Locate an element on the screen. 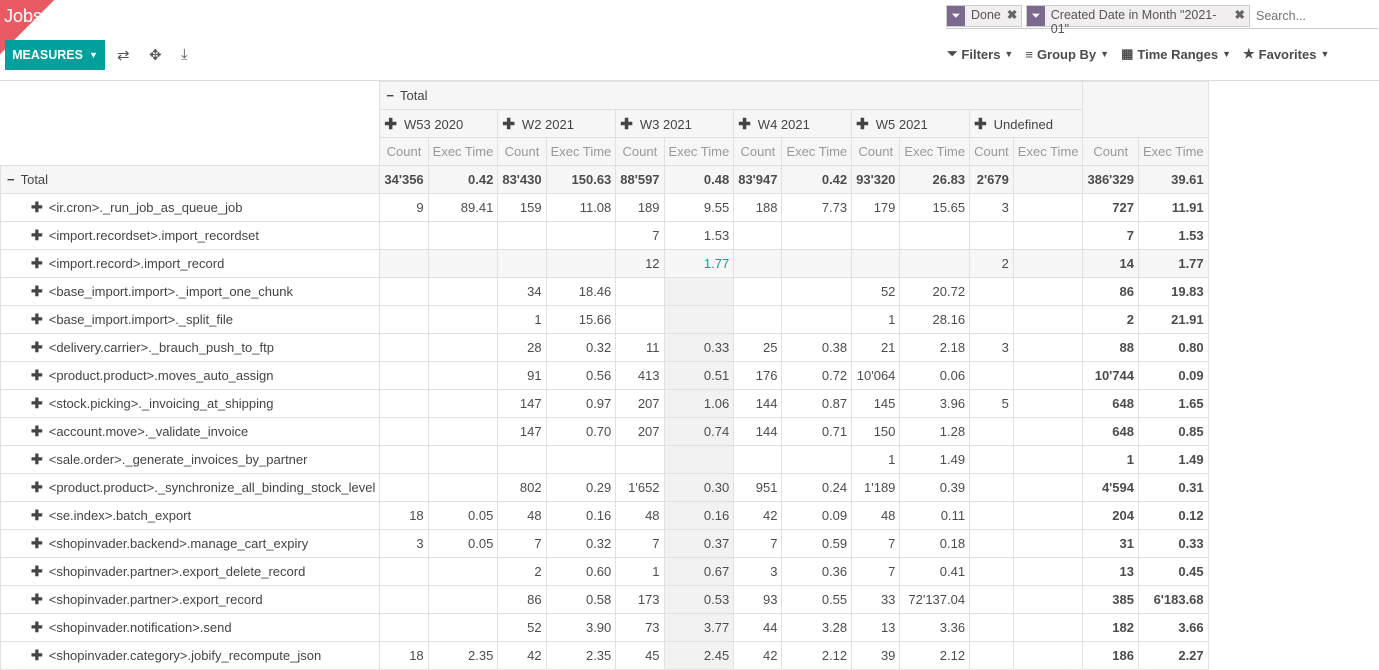  pivot-cell: 179 is located at coordinates (876, 207).